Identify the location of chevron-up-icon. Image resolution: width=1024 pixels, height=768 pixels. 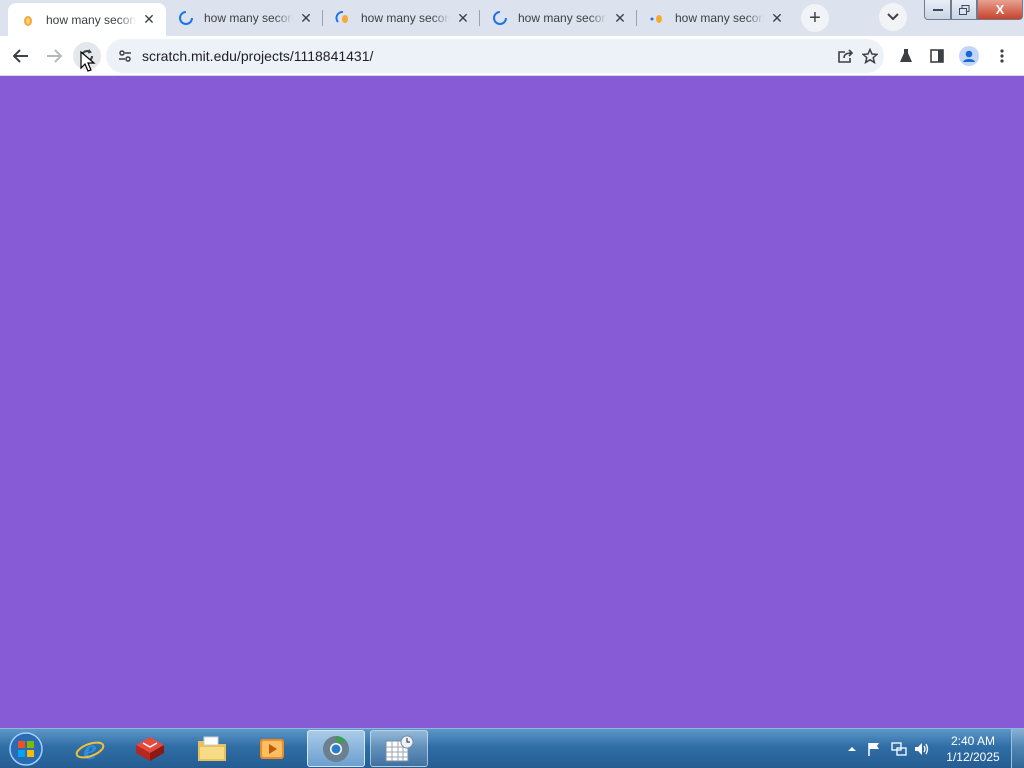
(852, 749).